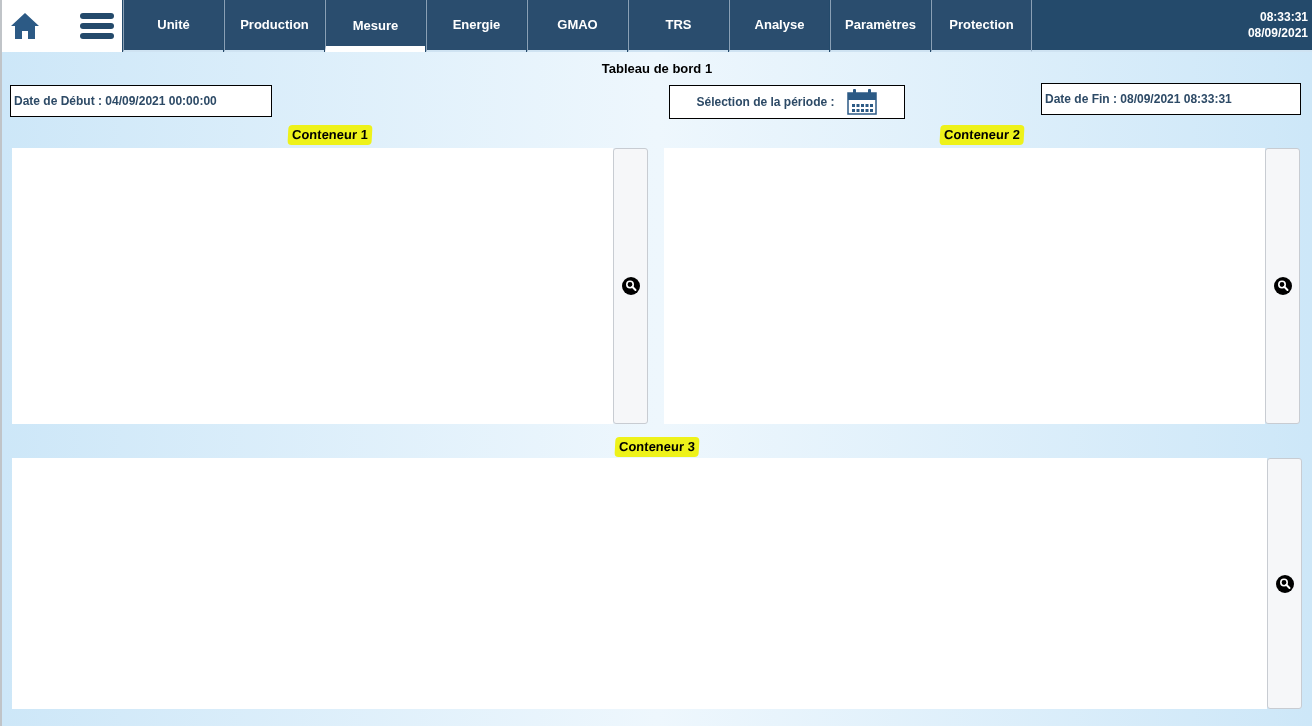 This screenshot has width=1312, height=726. I want to click on nav-tab: Mesure, so click(375, 26).